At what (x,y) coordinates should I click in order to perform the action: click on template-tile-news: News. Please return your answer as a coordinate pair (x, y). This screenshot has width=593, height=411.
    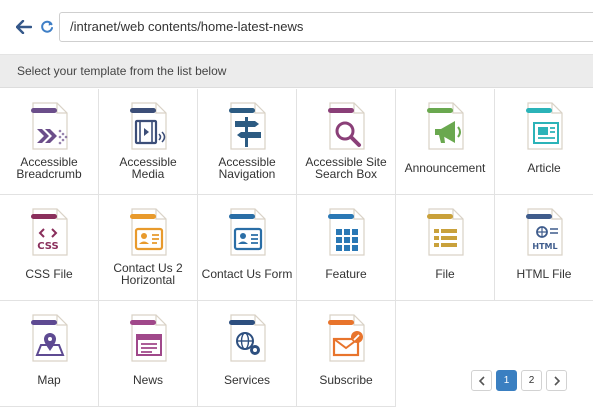
    Looking at the image, I should click on (148, 354).